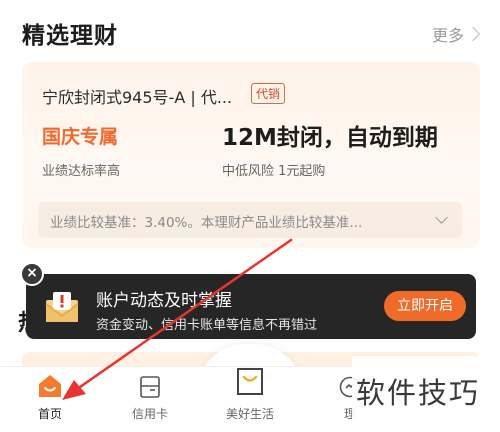 The image size is (500, 432). What do you see at coordinates (150, 399) in the screenshot?
I see `tab-credit-card: 信用卡` at bounding box center [150, 399].